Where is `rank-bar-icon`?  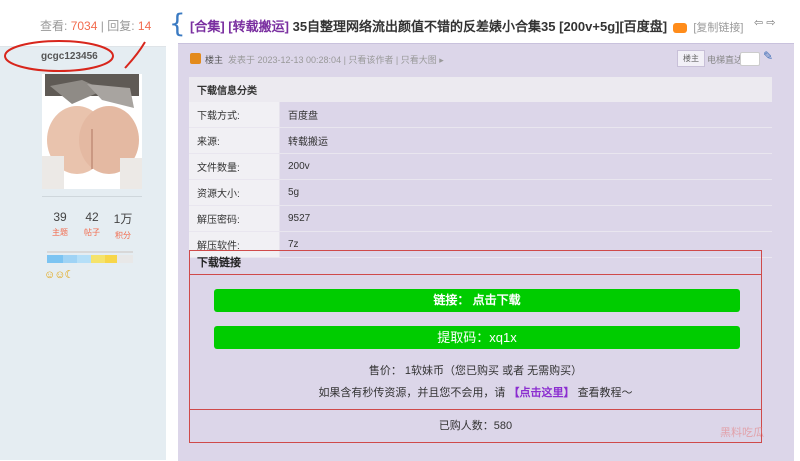 rank-bar-icon is located at coordinates (90, 257).